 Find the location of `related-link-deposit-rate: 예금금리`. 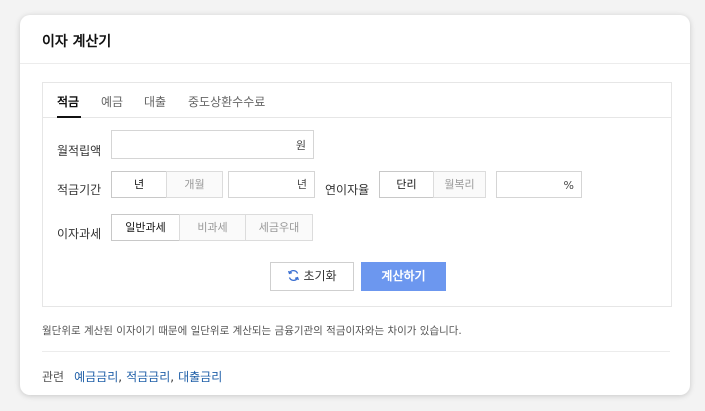

related-link-deposit-rate: 예금금리 is located at coordinates (96, 377).